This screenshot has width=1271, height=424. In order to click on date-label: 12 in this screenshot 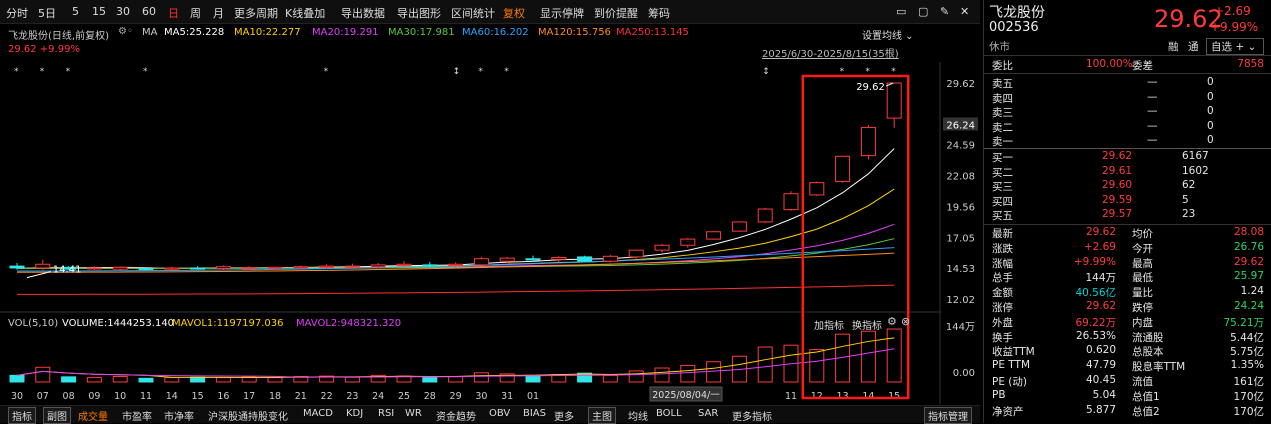, I will do `click(817, 396)`.